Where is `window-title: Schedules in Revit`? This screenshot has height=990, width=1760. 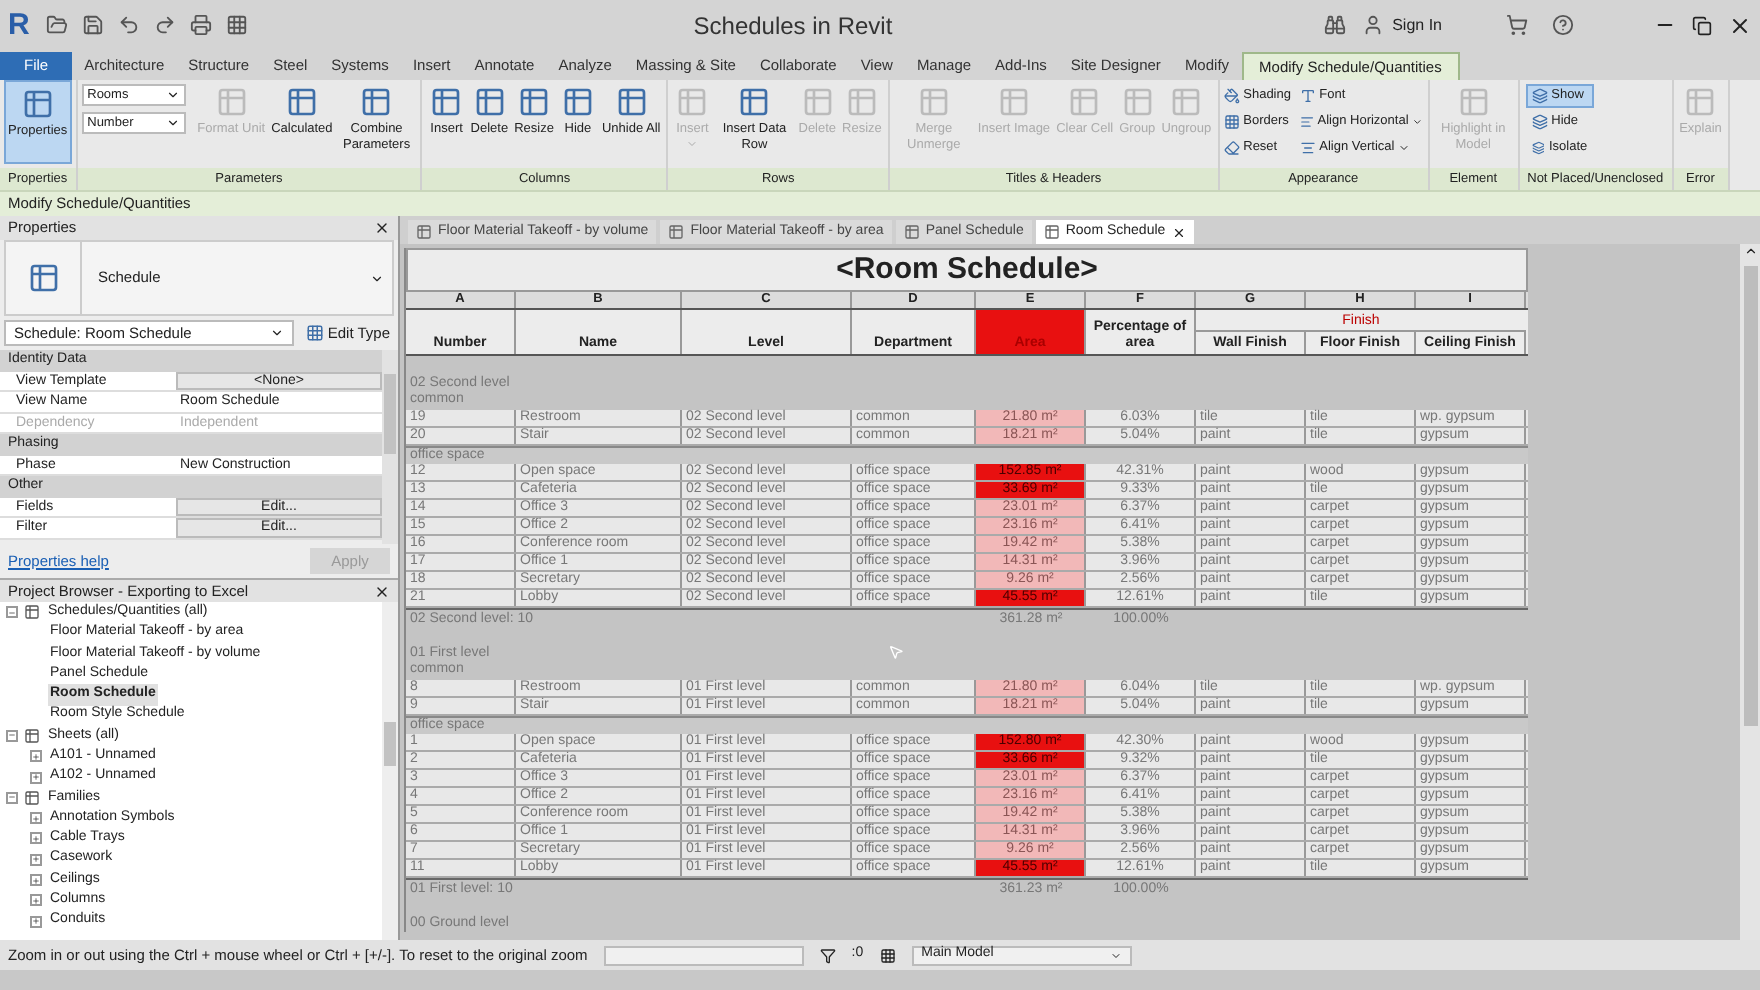
window-title: Schedules in Revit is located at coordinates (793, 25).